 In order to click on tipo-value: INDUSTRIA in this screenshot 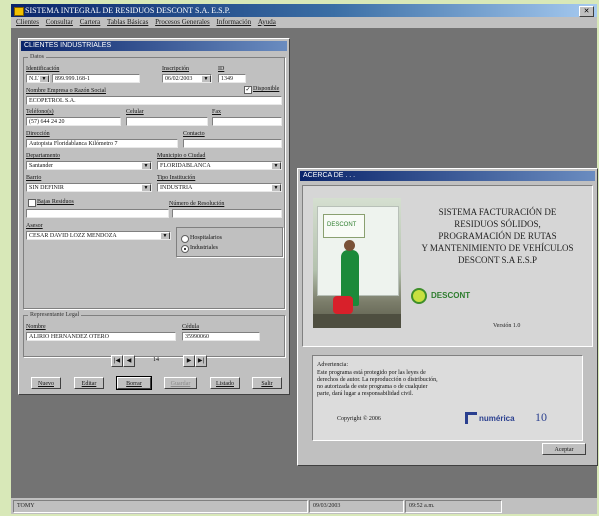, I will do `click(176, 188)`.